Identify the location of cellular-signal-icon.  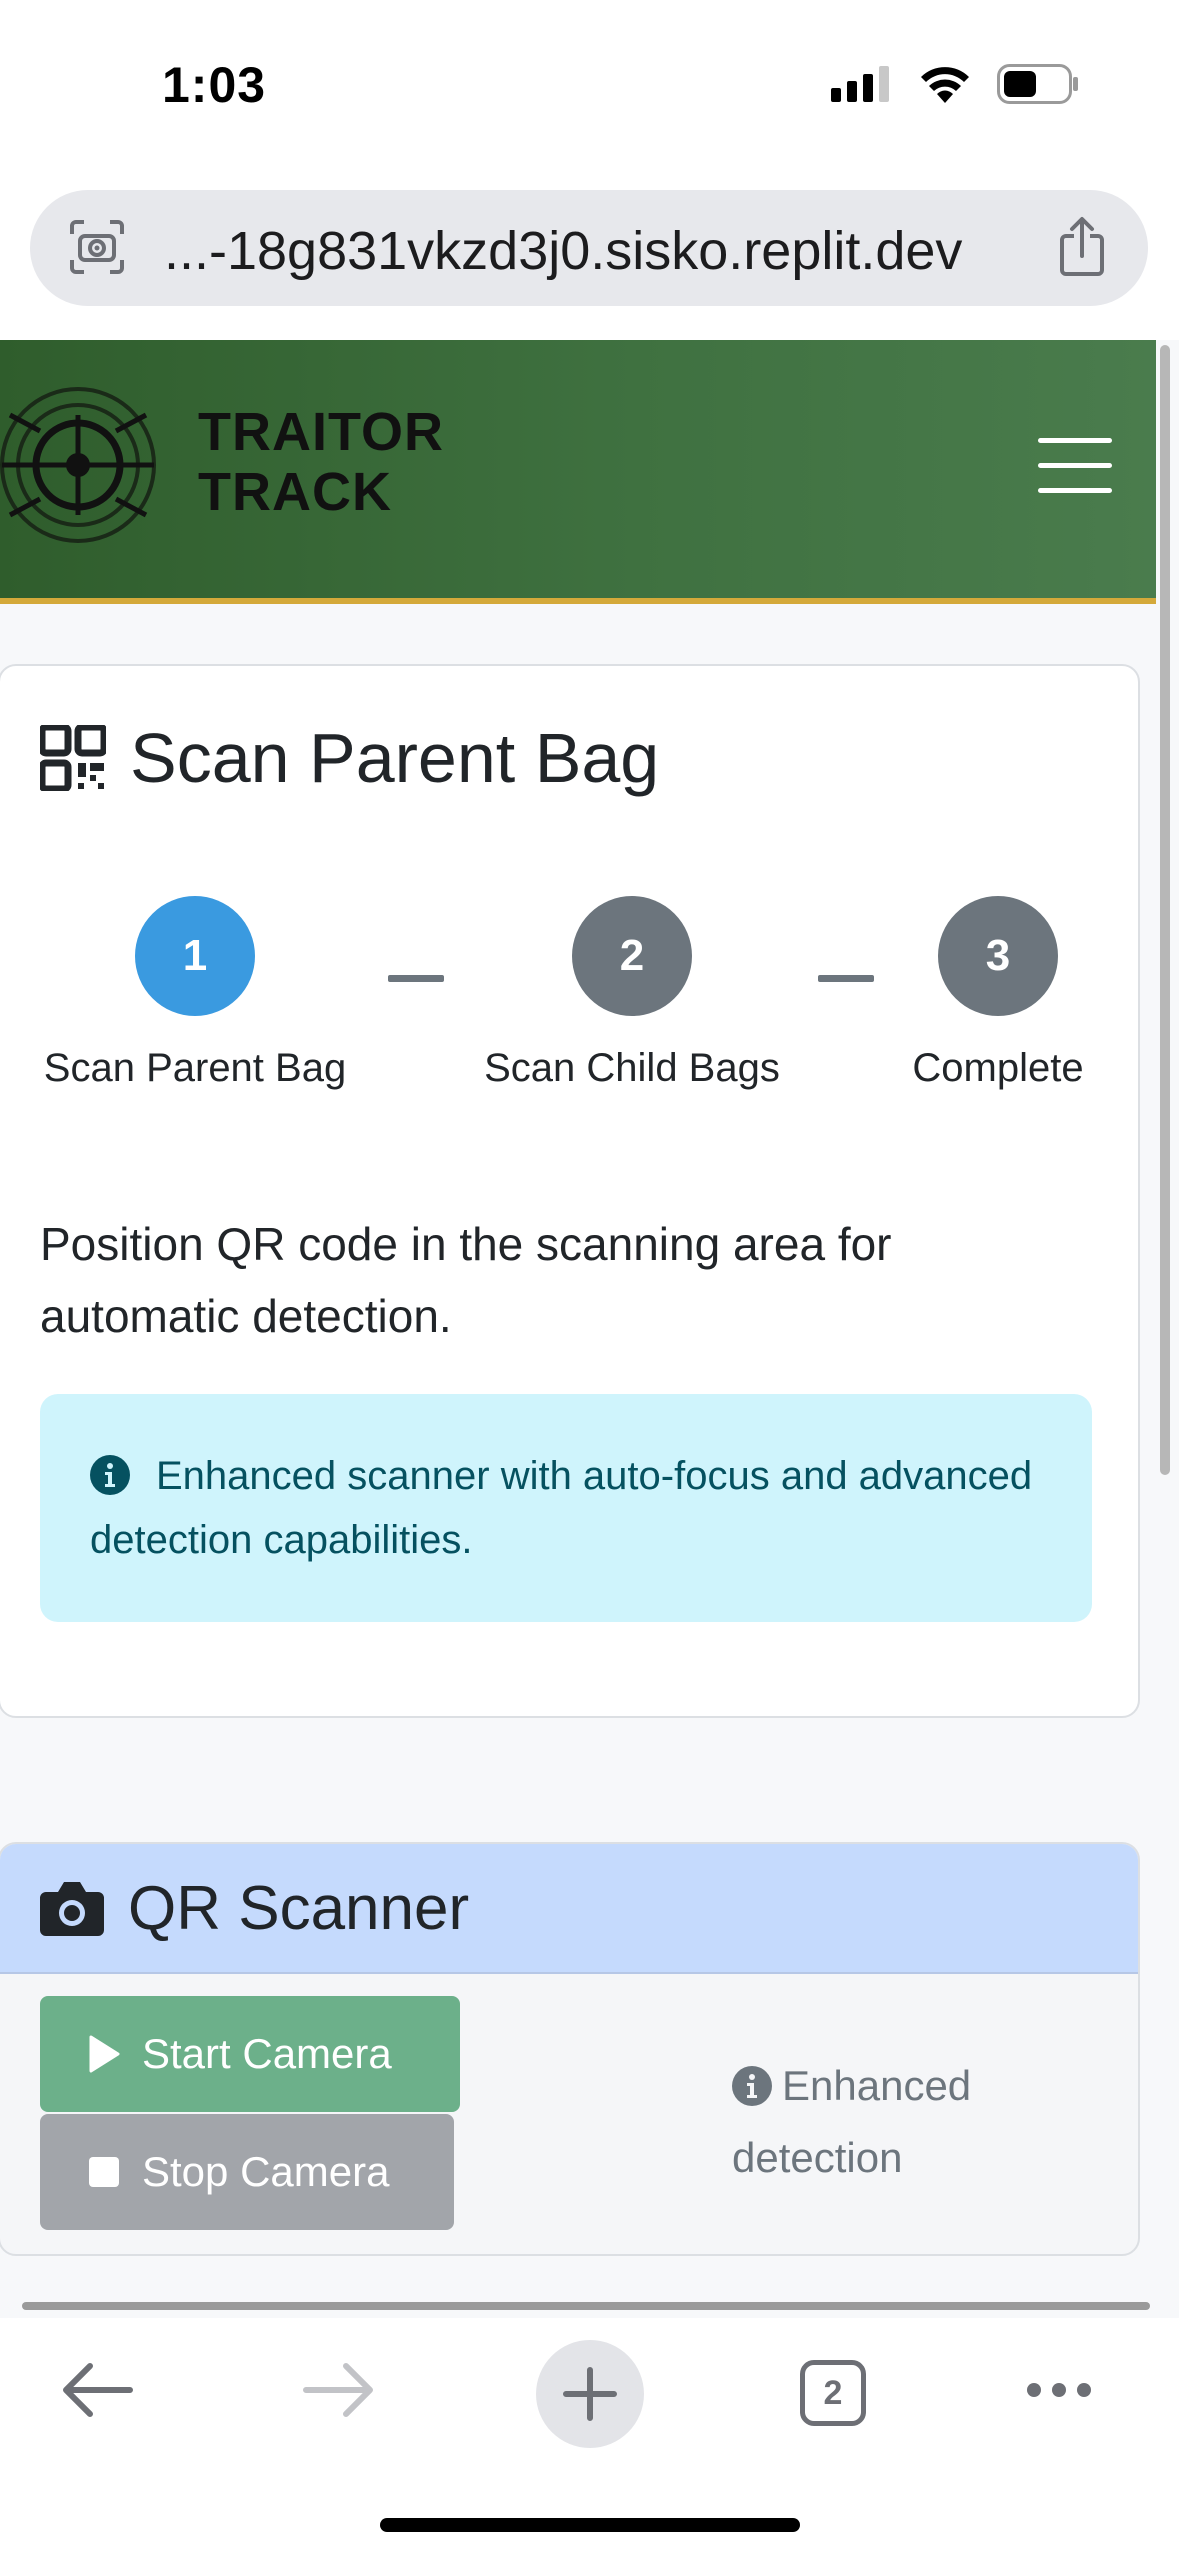
(860, 84).